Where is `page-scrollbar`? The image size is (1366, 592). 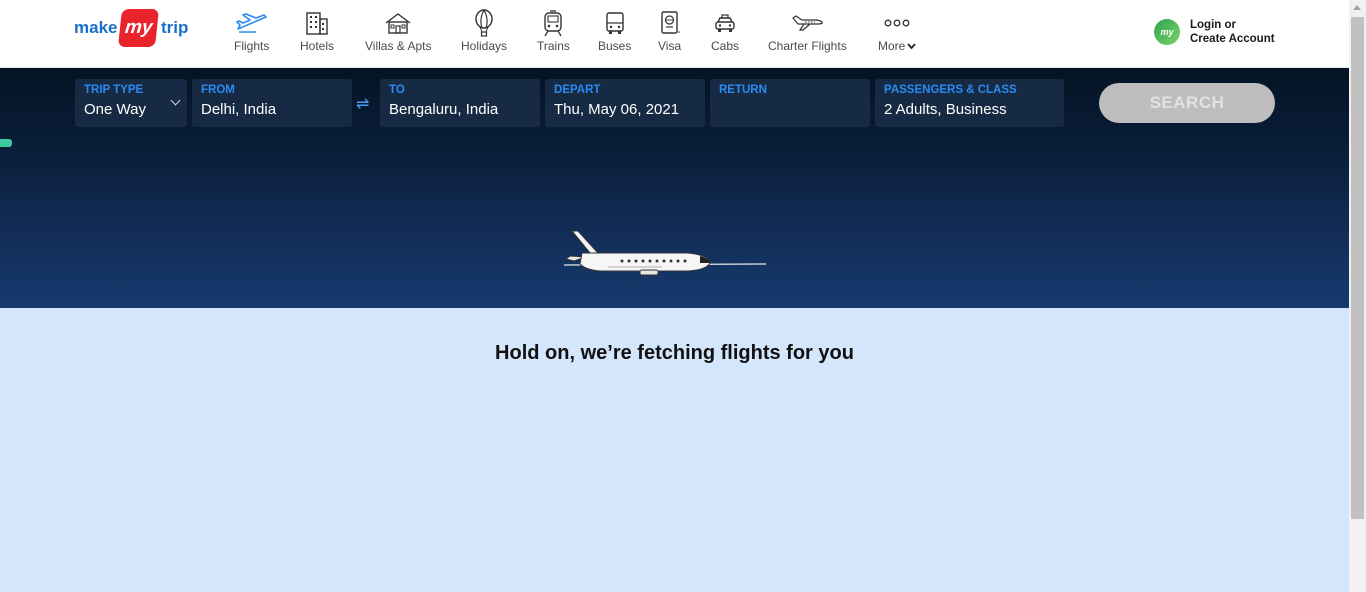
page-scrollbar is located at coordinates (1357, 296).